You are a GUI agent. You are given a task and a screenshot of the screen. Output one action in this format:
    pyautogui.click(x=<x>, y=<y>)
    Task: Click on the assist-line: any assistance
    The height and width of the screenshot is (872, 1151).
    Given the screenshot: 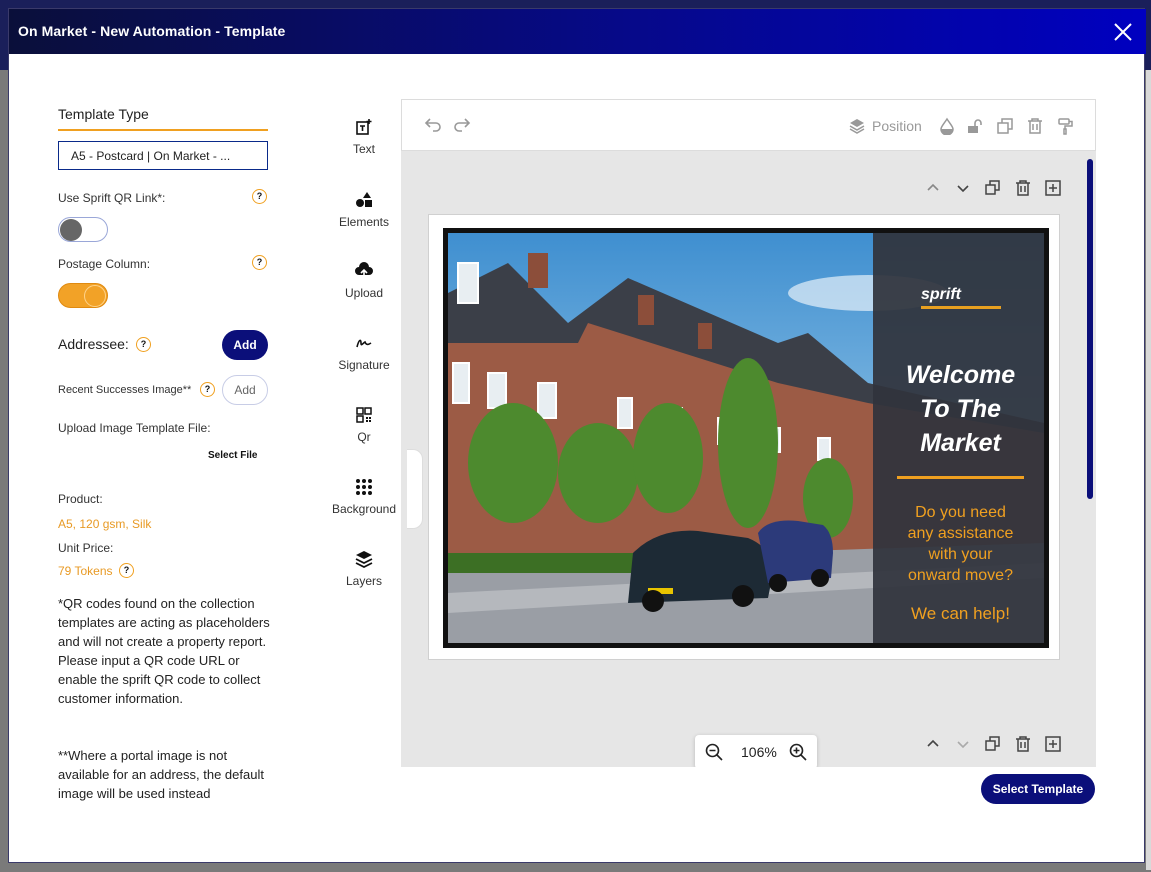 What is the action you would take?
    pyautogui.click(x=960, y=533)
    